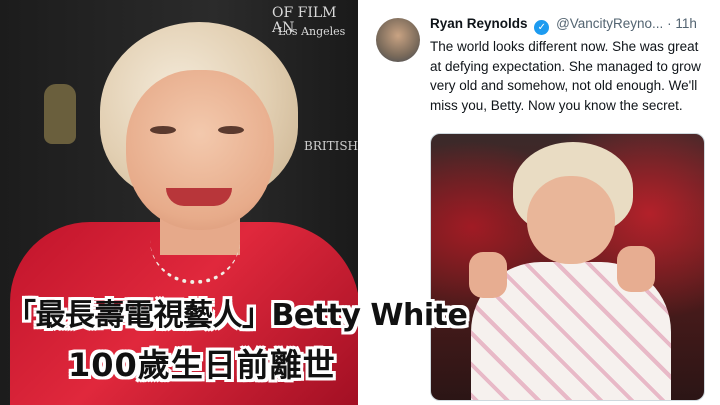 This screenshot has width=720, height=405. Describe the element at coordinates (199, 197) in the screenshot. I see `smile` at that location.